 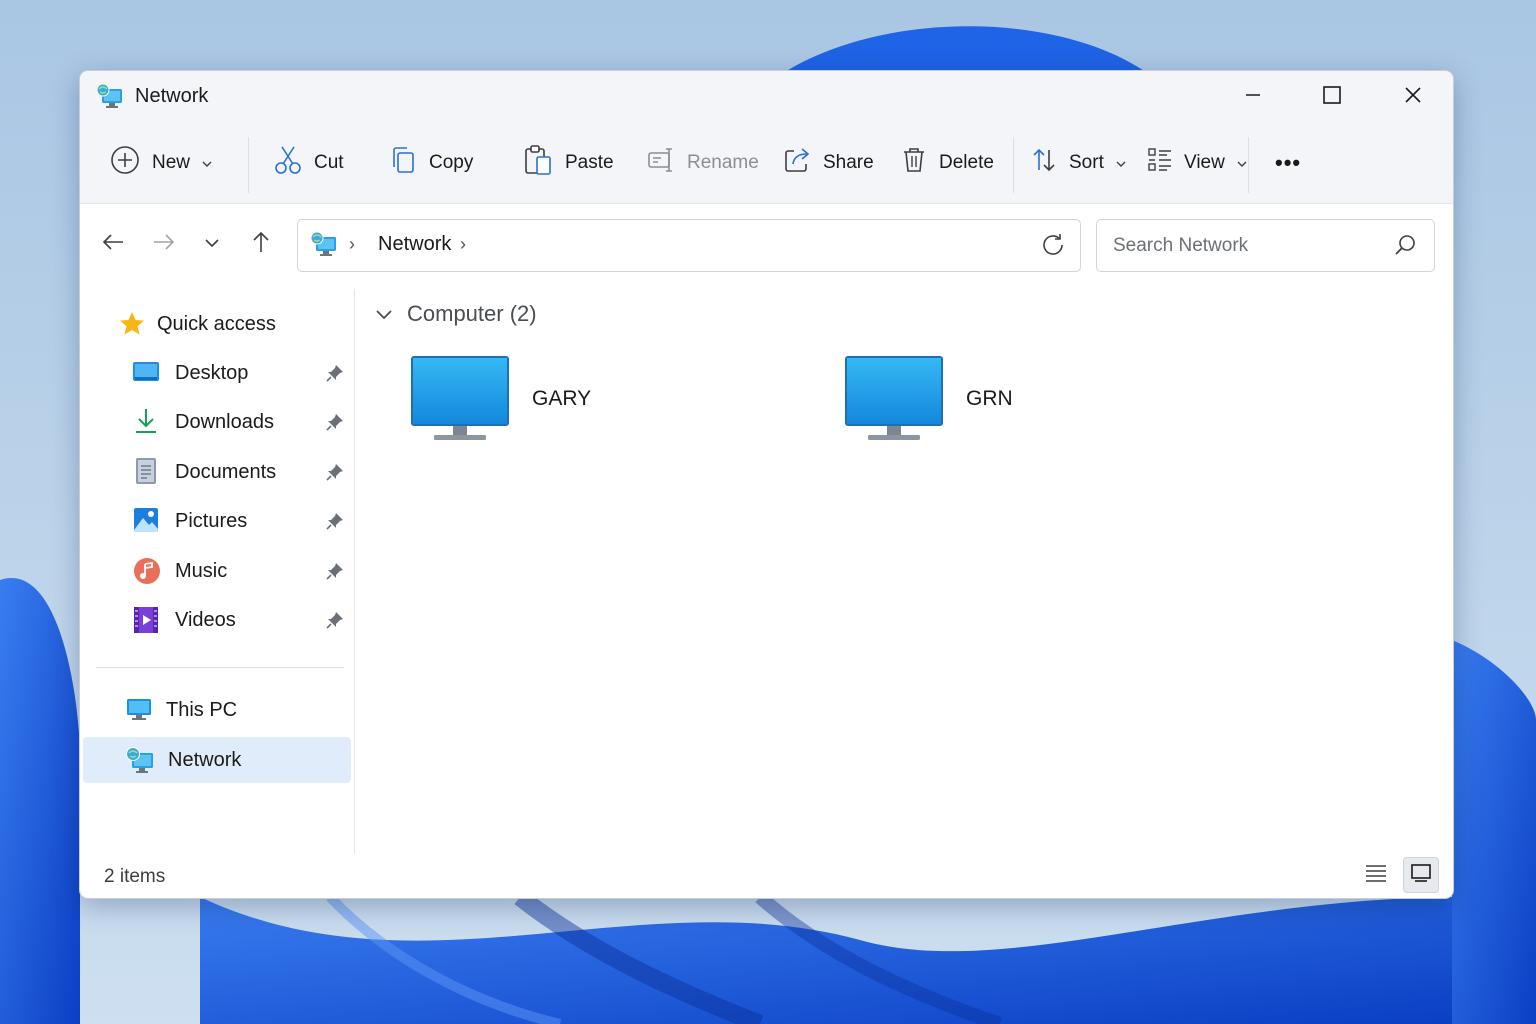 I want to click on share-label: Share, so click(x=848, y=162).